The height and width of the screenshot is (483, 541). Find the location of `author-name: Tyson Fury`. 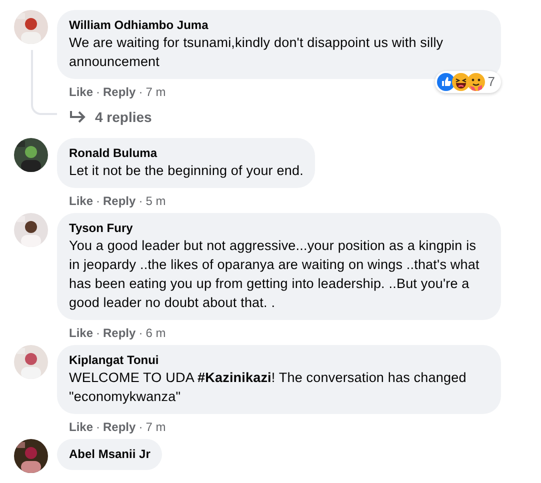

author-name: Tyson Fury is located at coordinates (101, 228).